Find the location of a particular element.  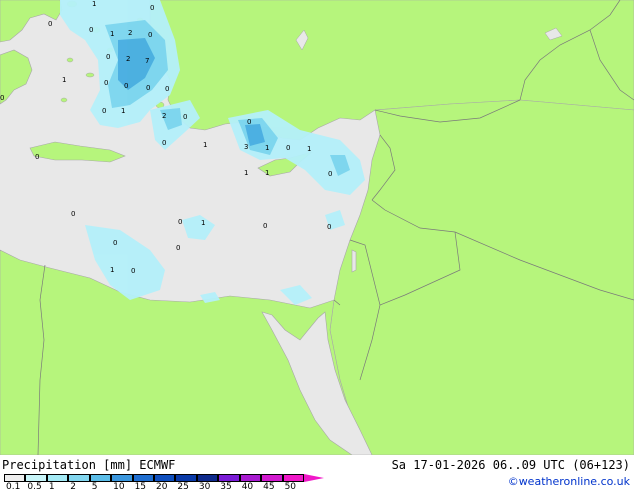

color-scale is located at coordinates (167, 478).